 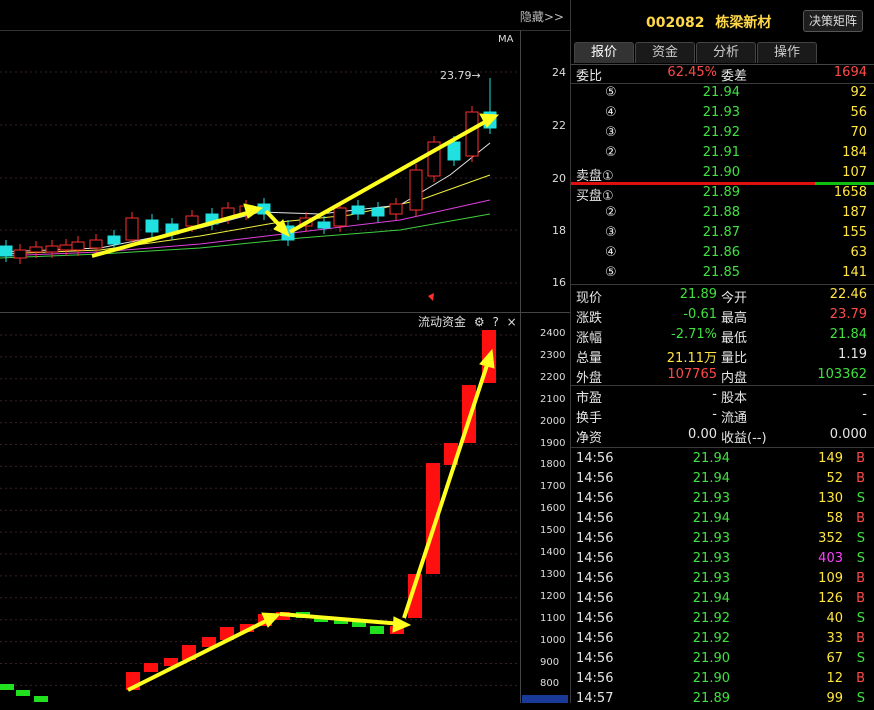 I want to click on tick-volume: 58, so click(x=834, y=518).